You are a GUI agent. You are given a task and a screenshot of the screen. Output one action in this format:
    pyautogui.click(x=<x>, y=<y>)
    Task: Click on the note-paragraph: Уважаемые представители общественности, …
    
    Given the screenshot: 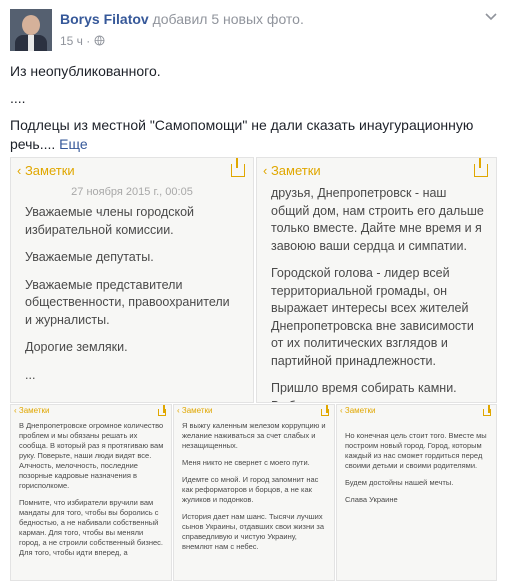 What is the action you would take?
    pyautogui.click(x=127, y=302)
    